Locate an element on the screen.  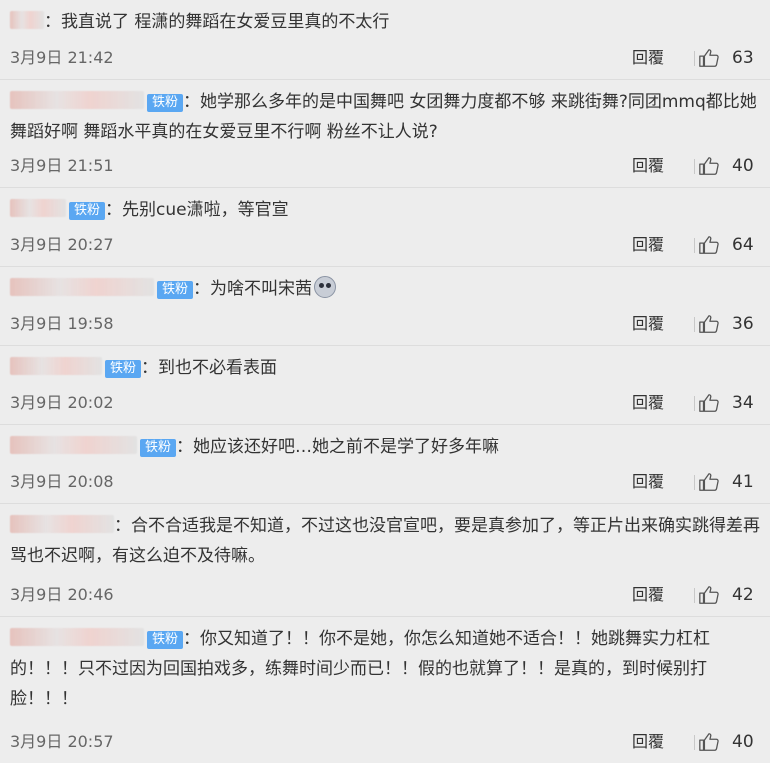
comment-meta: 3月9日 19:58 回覆 36 is located at coordinates (390, 324).